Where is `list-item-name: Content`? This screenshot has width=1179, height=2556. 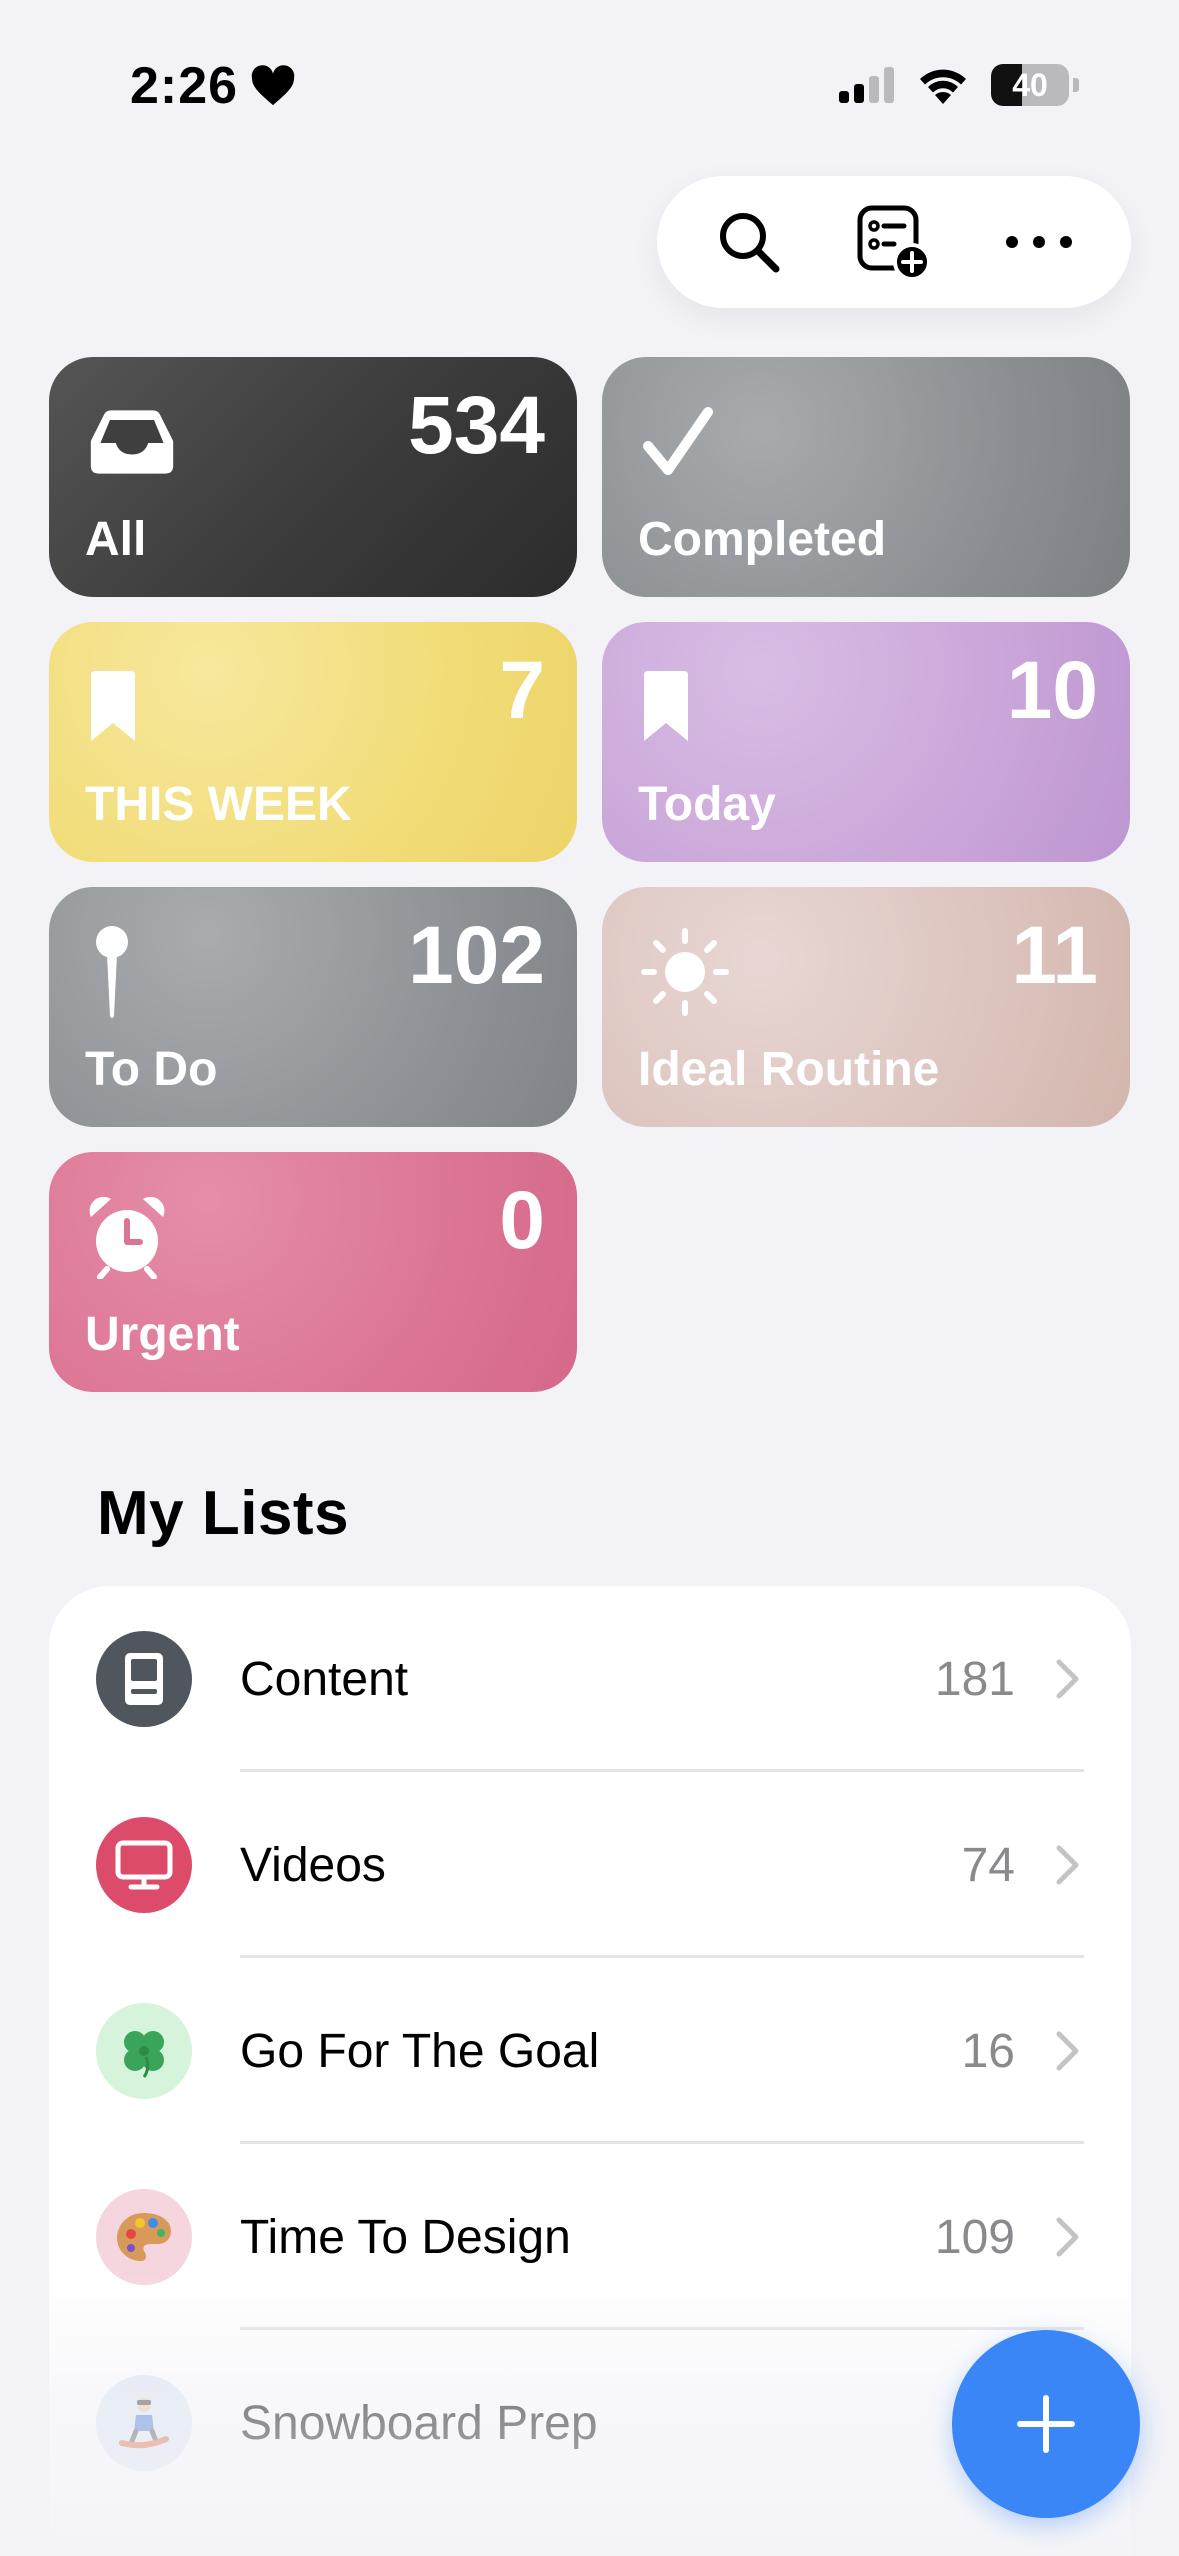 list-item-name: Content is located at coordinates (324, 1679).